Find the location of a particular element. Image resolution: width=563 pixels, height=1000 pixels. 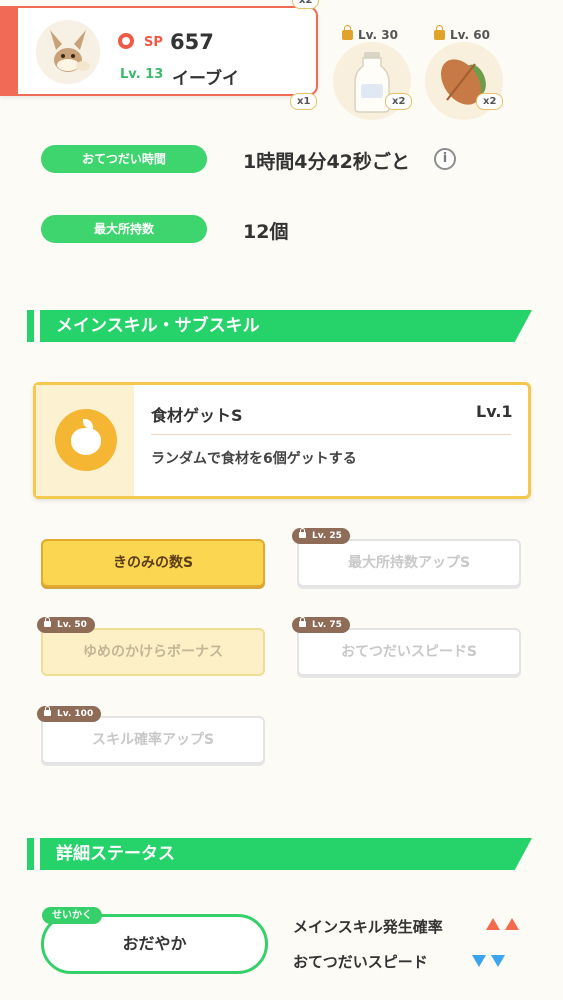

max-carry-value: 12個 is located at coordinates (266, 232).